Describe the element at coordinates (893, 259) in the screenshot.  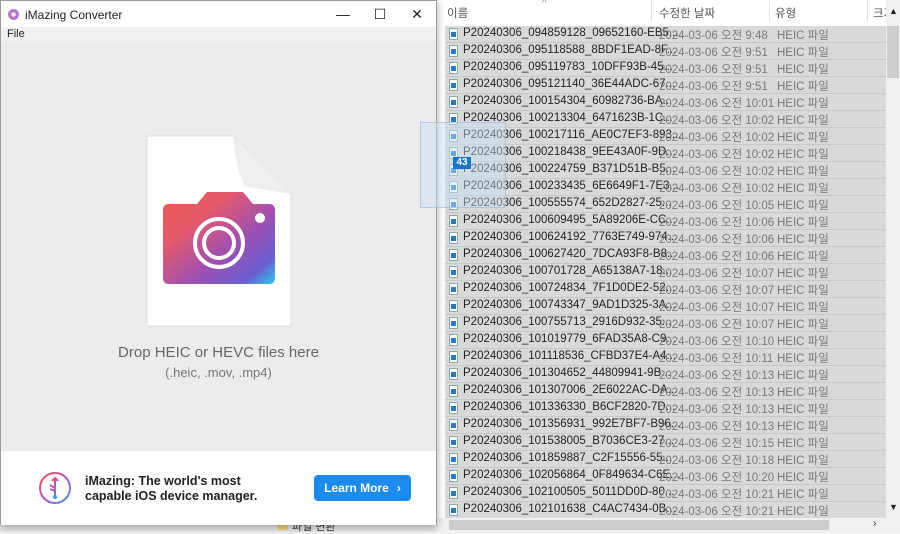
I see `vertical-scrollbar: ▲ ▼` at that location.